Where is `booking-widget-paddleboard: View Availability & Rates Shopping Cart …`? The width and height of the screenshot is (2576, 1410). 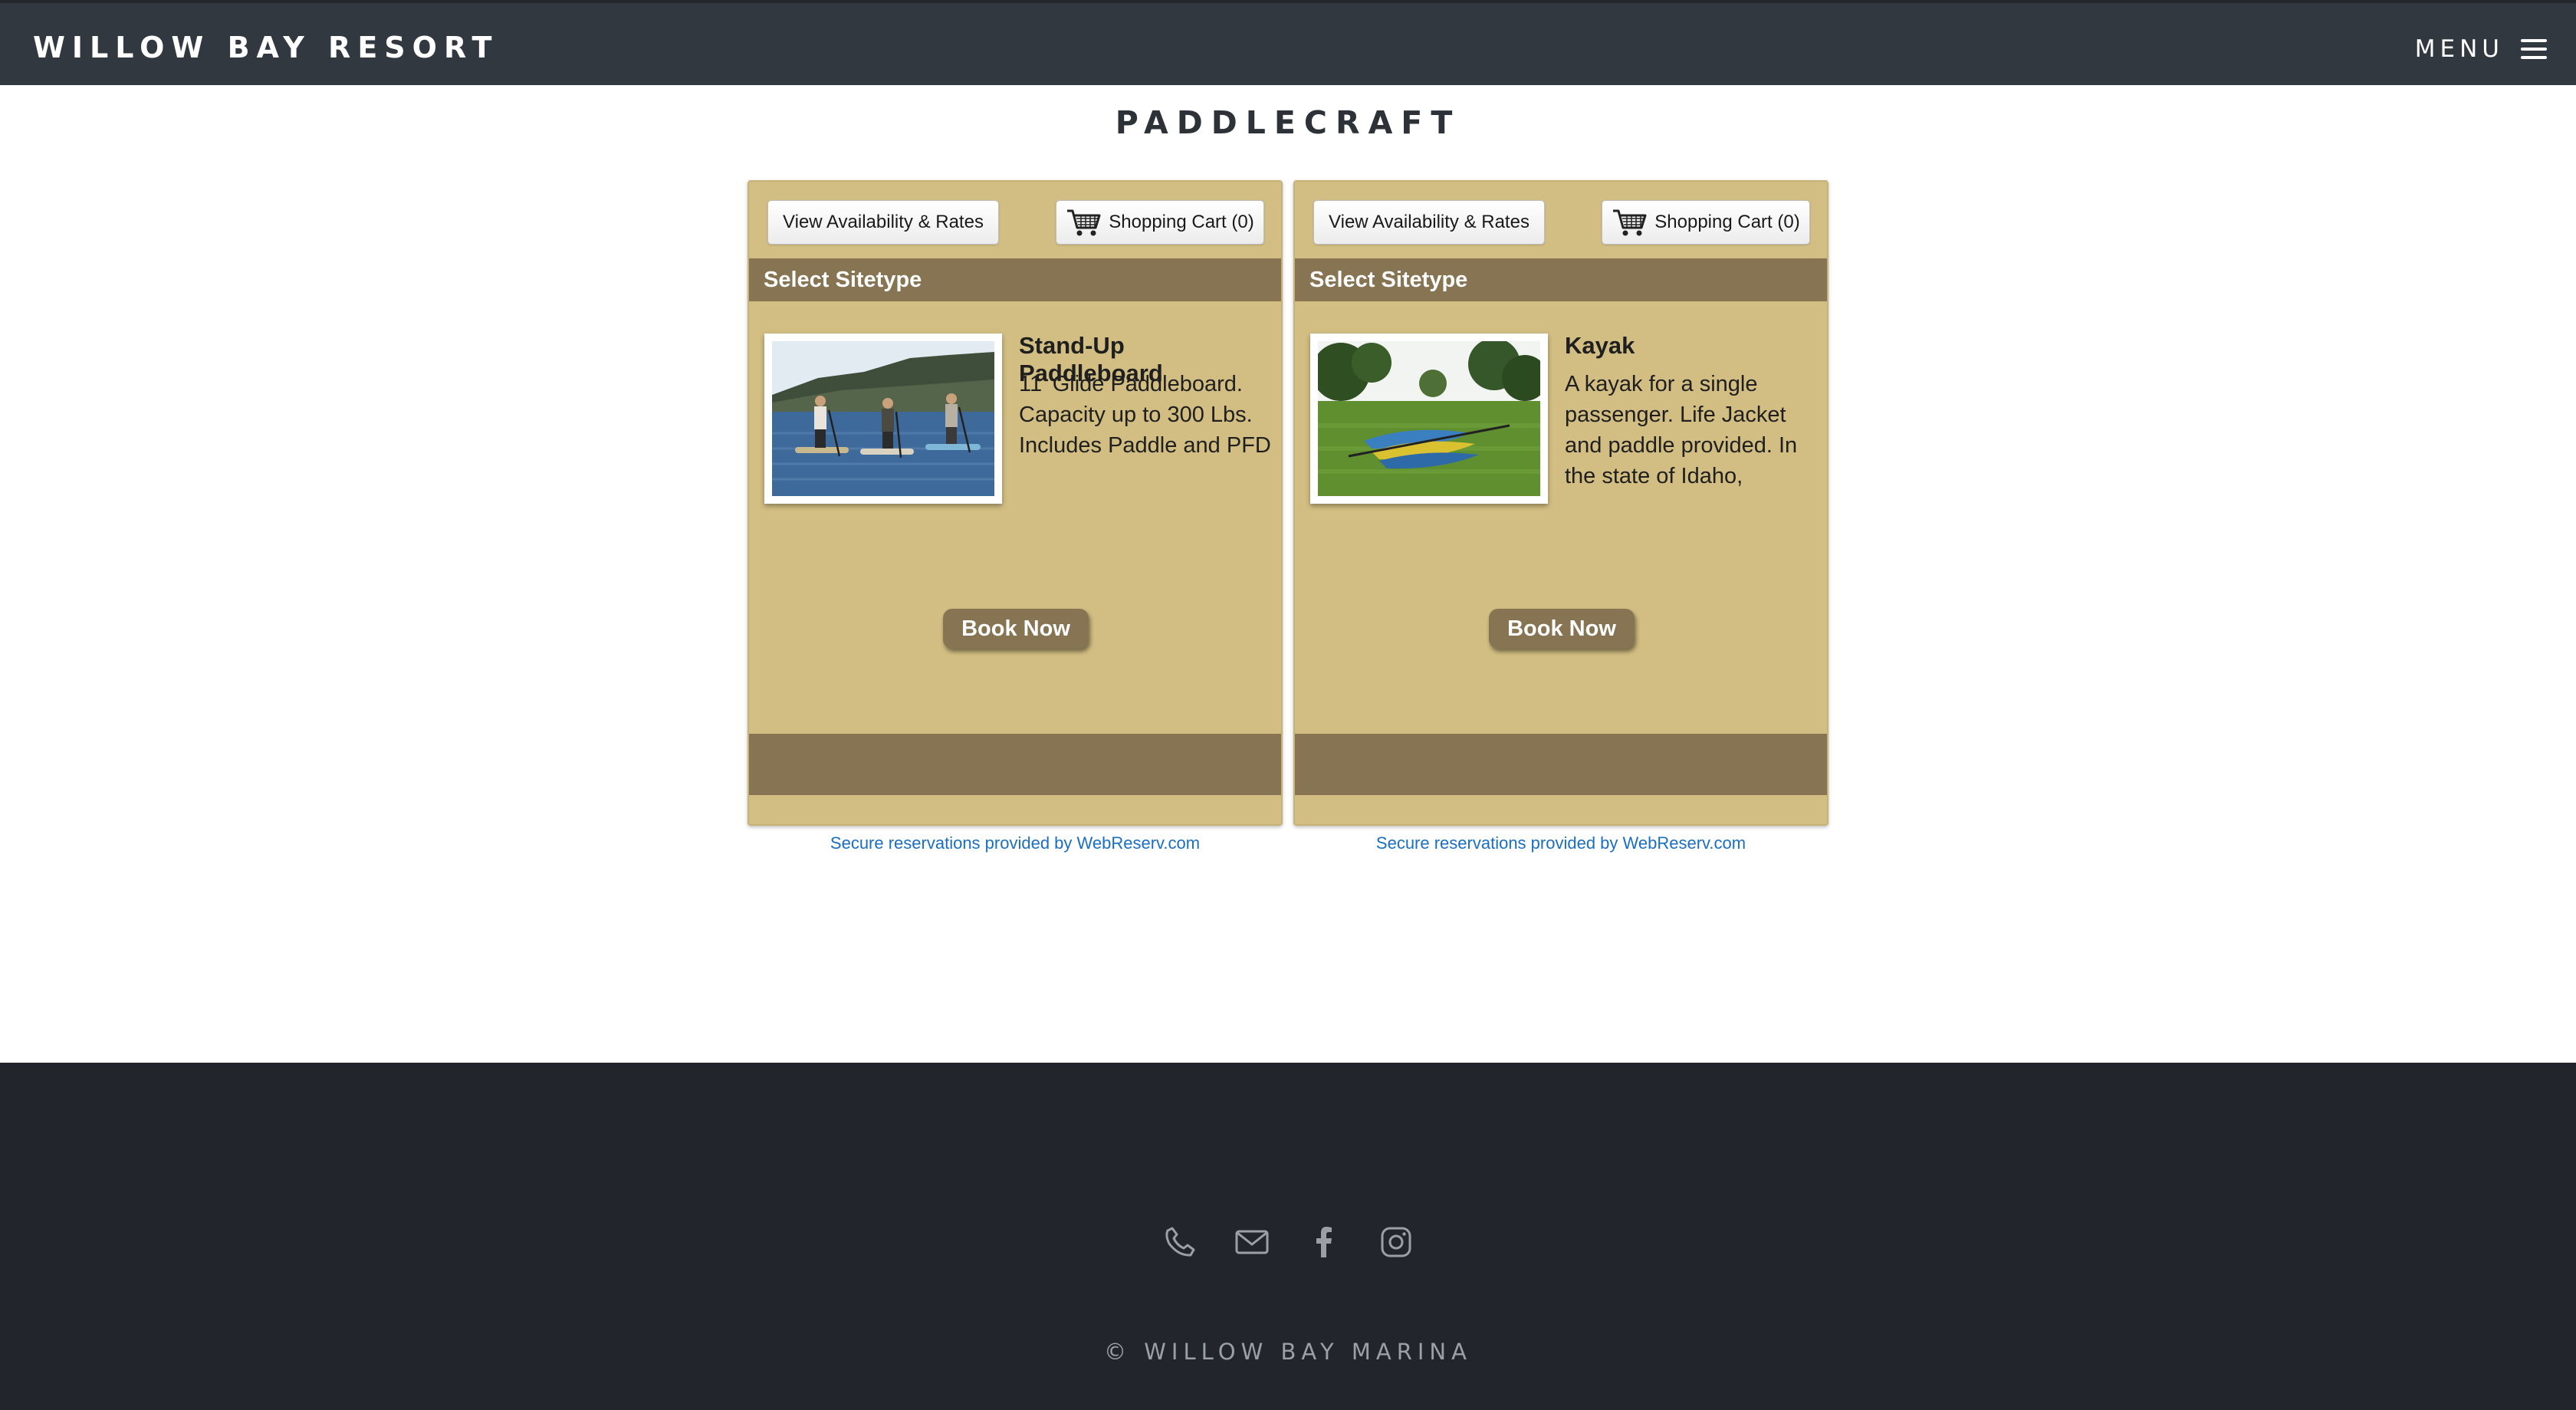
booking-widget-paddleboard: View Availability & Rates Shopping Cart … is located at coordinates (1015, 503).